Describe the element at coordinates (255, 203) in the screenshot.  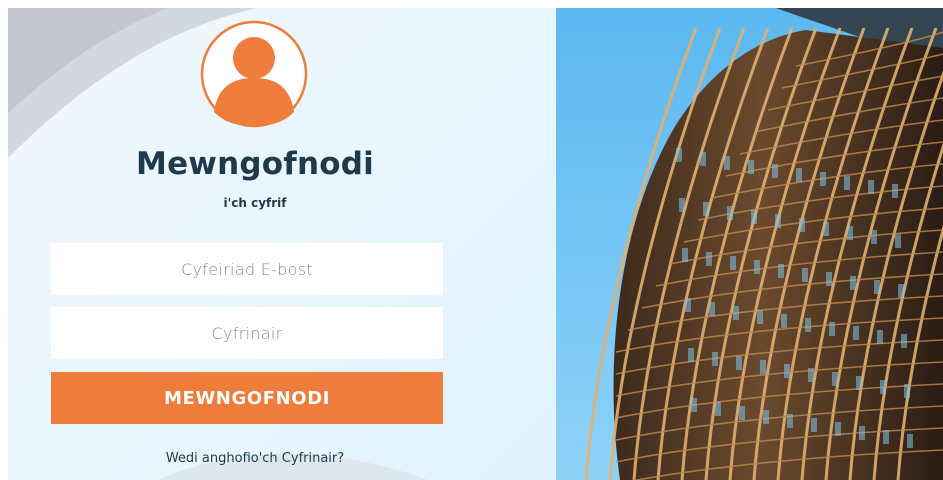
I see `login-subtitle: i'ch cyfrif` at that location.